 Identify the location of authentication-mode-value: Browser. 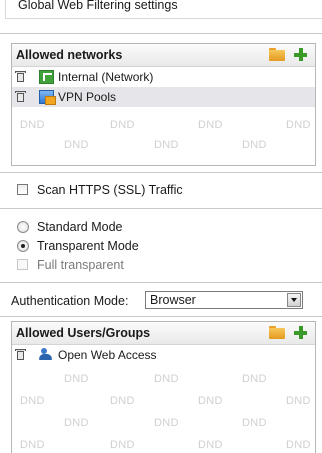
(173, 300).